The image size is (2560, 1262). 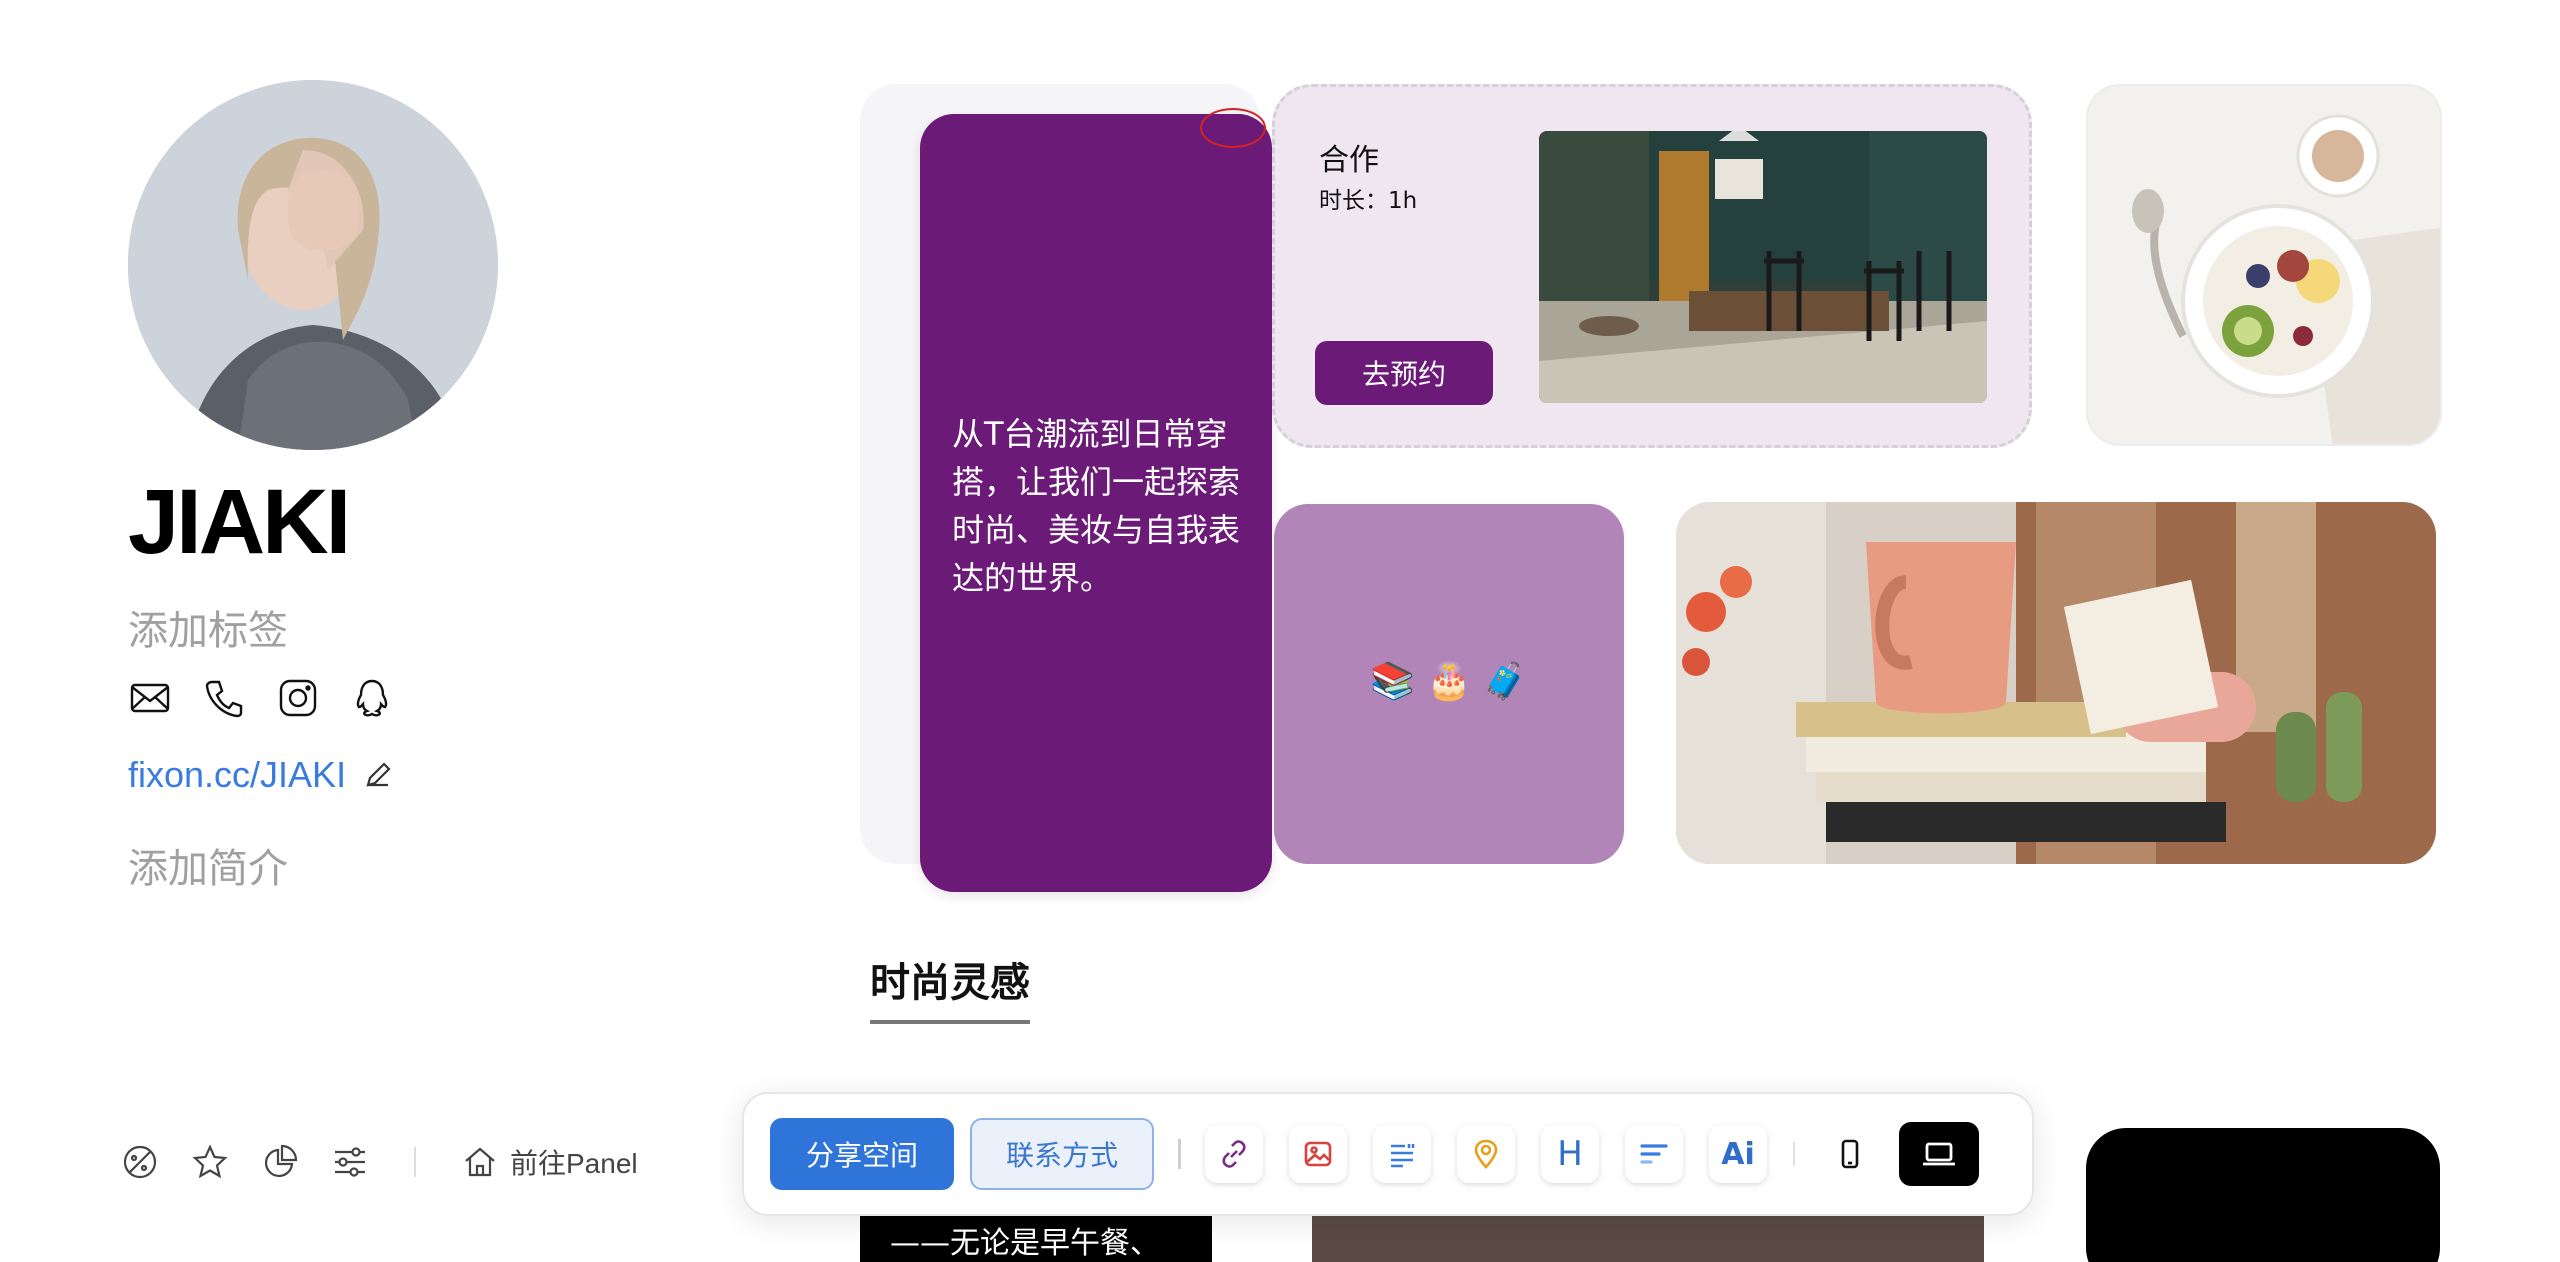 I want to click on desktop-icon, so click(x=1939, y=1154).